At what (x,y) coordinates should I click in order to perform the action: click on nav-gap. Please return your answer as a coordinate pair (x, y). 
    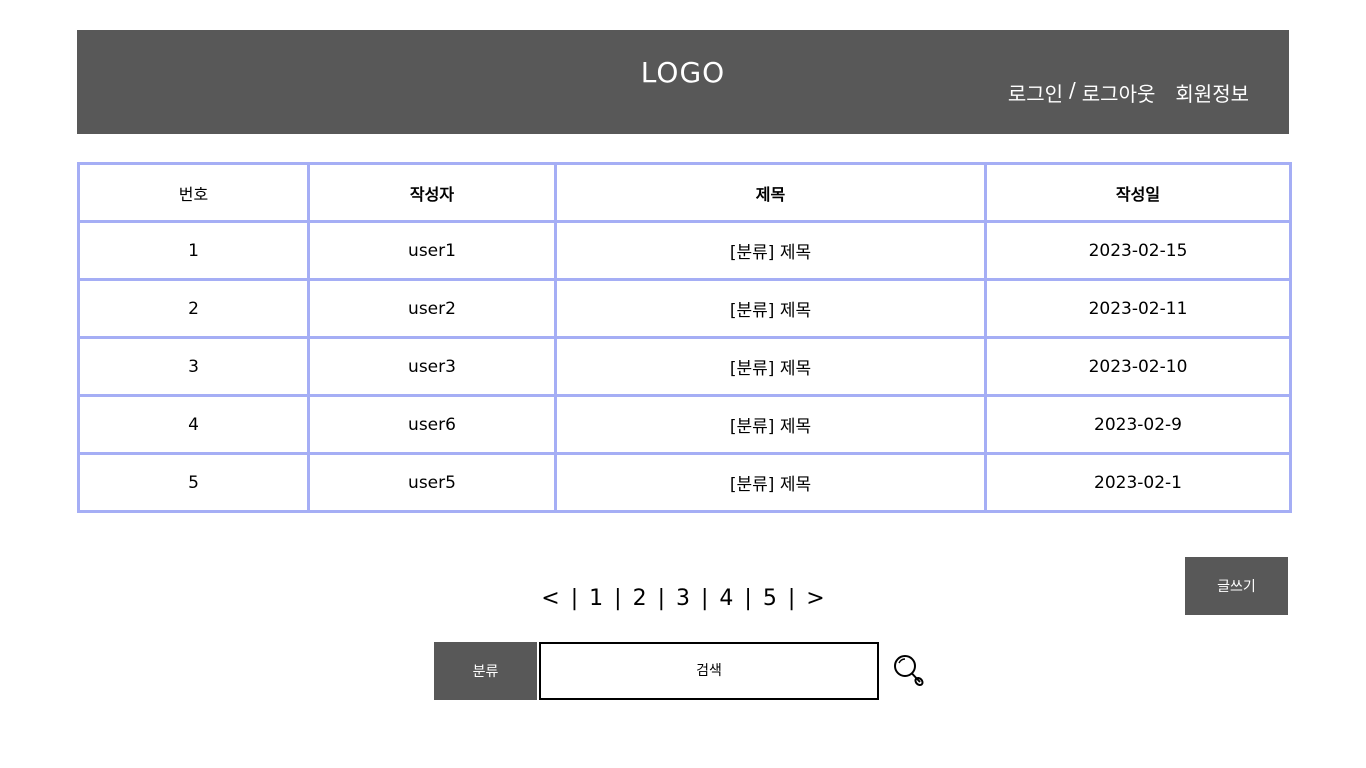
    Looking at the image, I should click on (1165, 92).